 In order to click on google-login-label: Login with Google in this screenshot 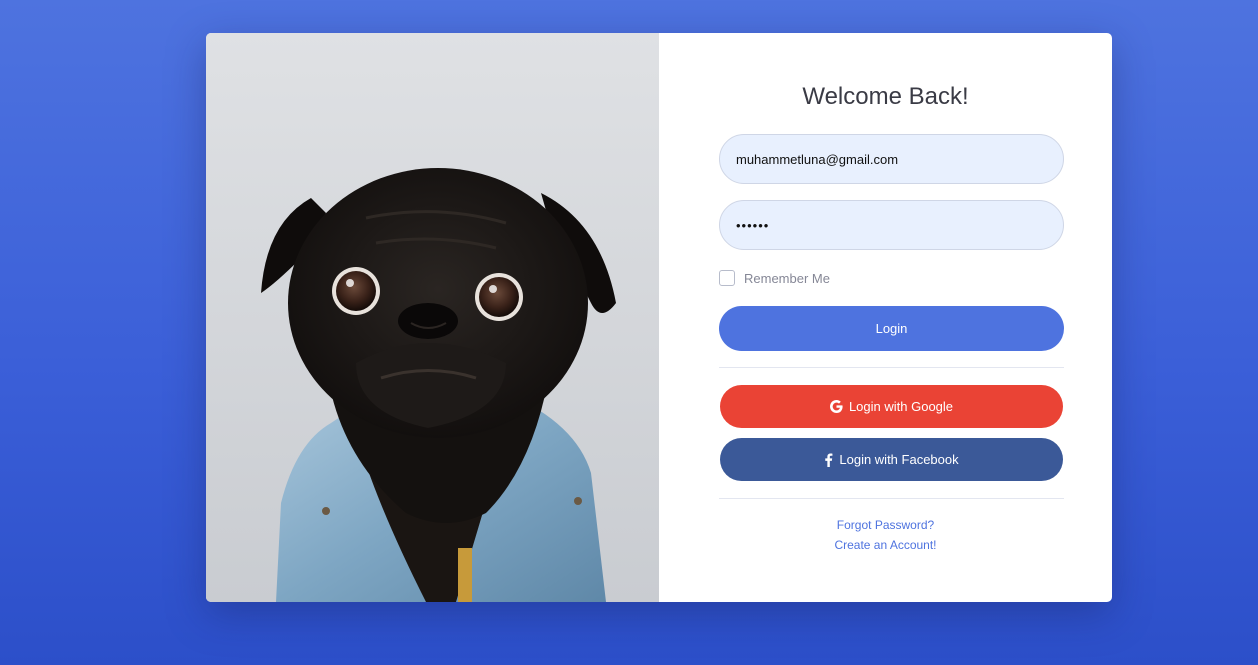, I will do `click(901, 406)`.